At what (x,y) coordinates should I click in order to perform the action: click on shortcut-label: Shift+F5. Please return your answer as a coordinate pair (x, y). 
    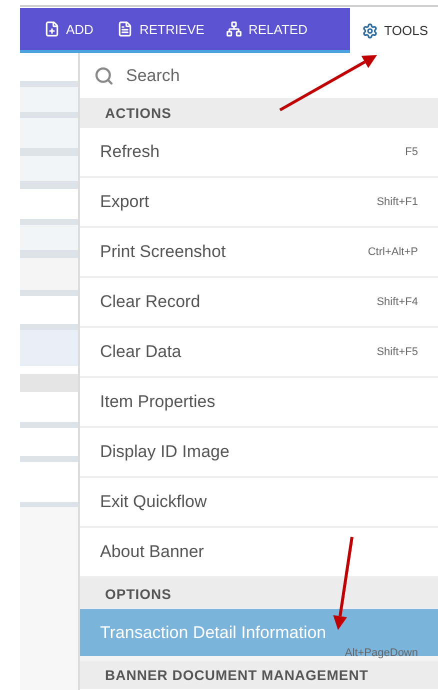
    Looking at the image, I should click on (397, 352).